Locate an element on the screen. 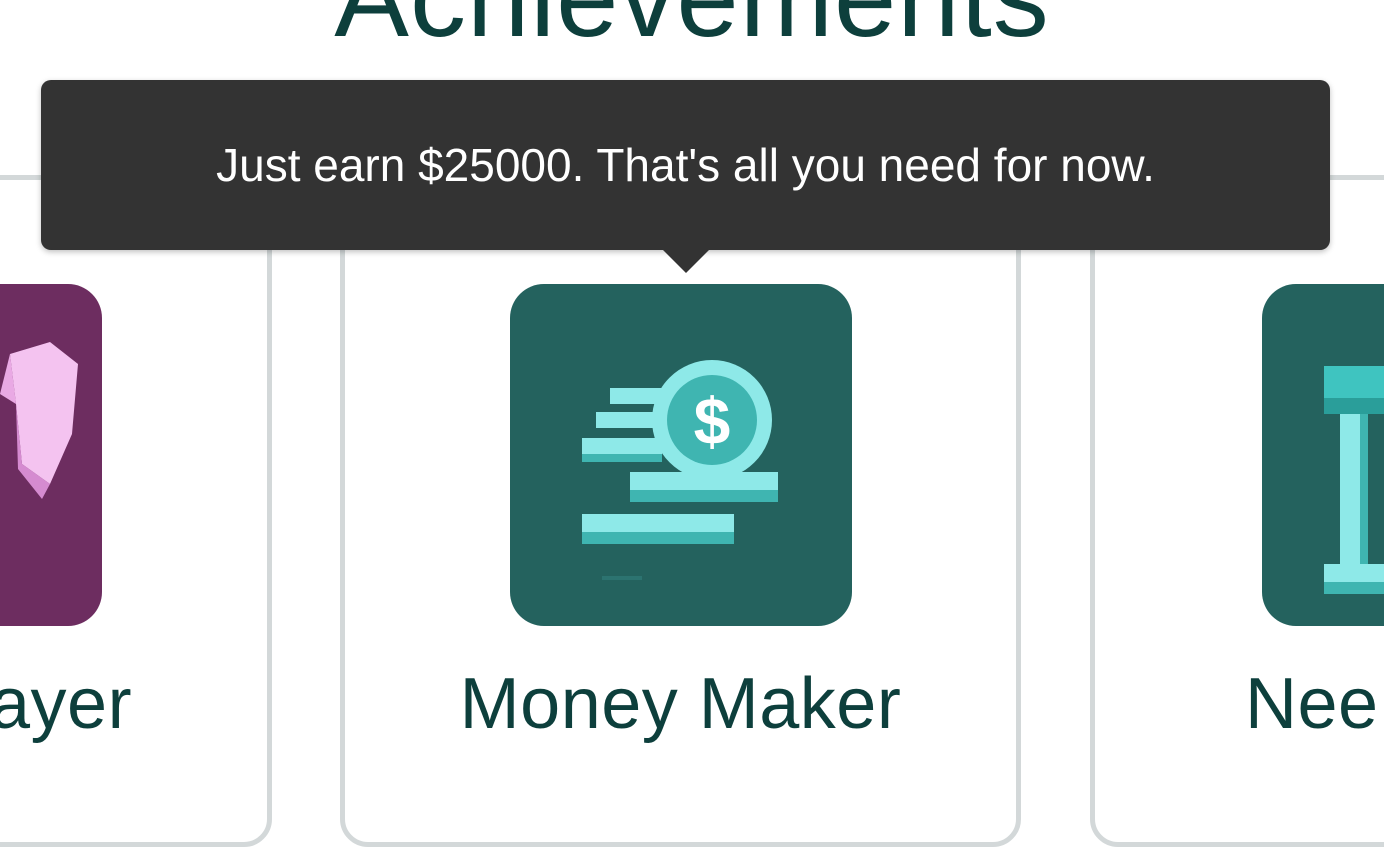 This screenshot has height=857, width=1384. gem-icon is located at coordinates (39, 420).